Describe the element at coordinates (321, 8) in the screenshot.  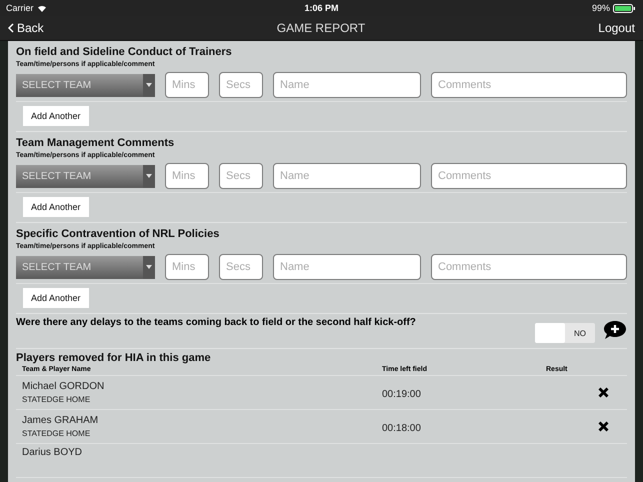
I see `clock: 1:06 PM` at that location.